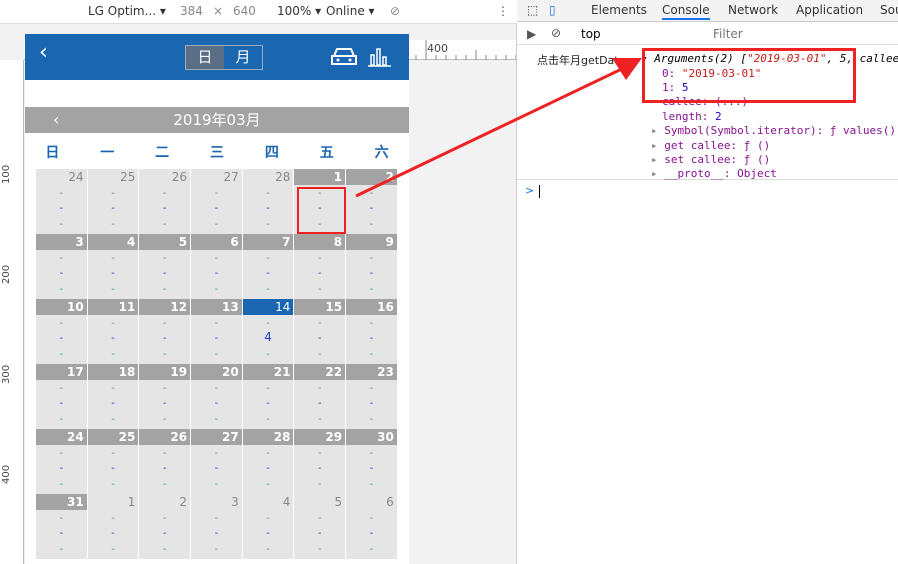  Describe the element at coordinates (498, 128) in the screenshot. I see `arrow-annotation` at that location.